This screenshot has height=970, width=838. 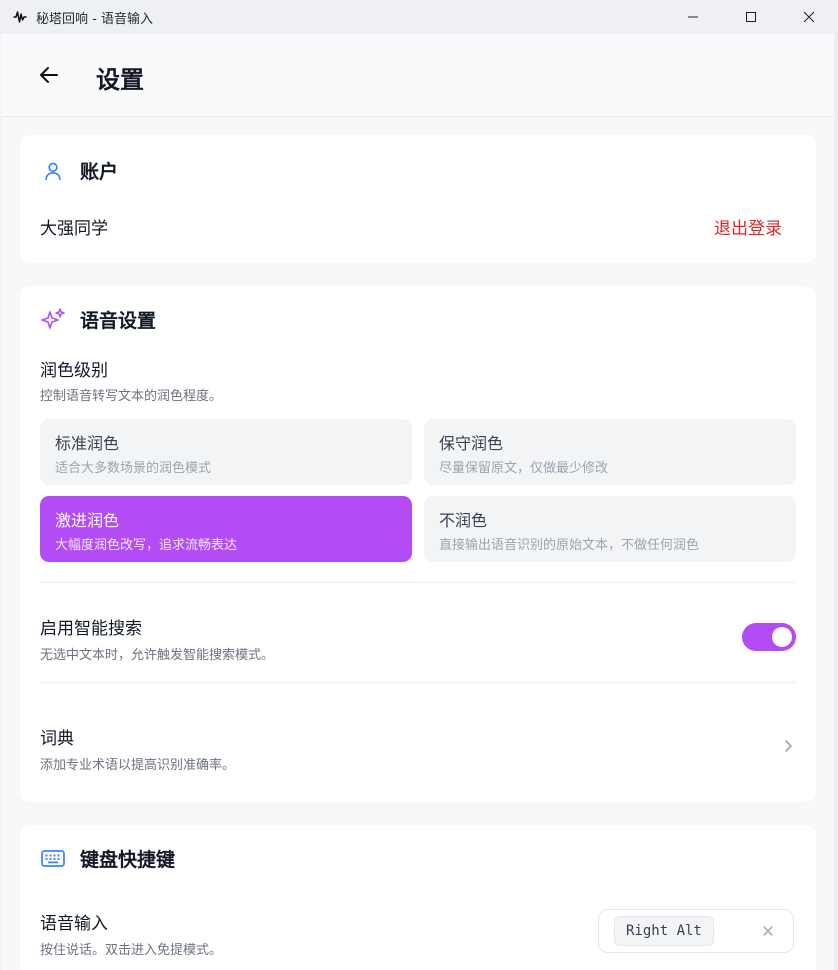 I want to click on account-card: 账户 大强同学 退出登录, so click(x=418, y=199).